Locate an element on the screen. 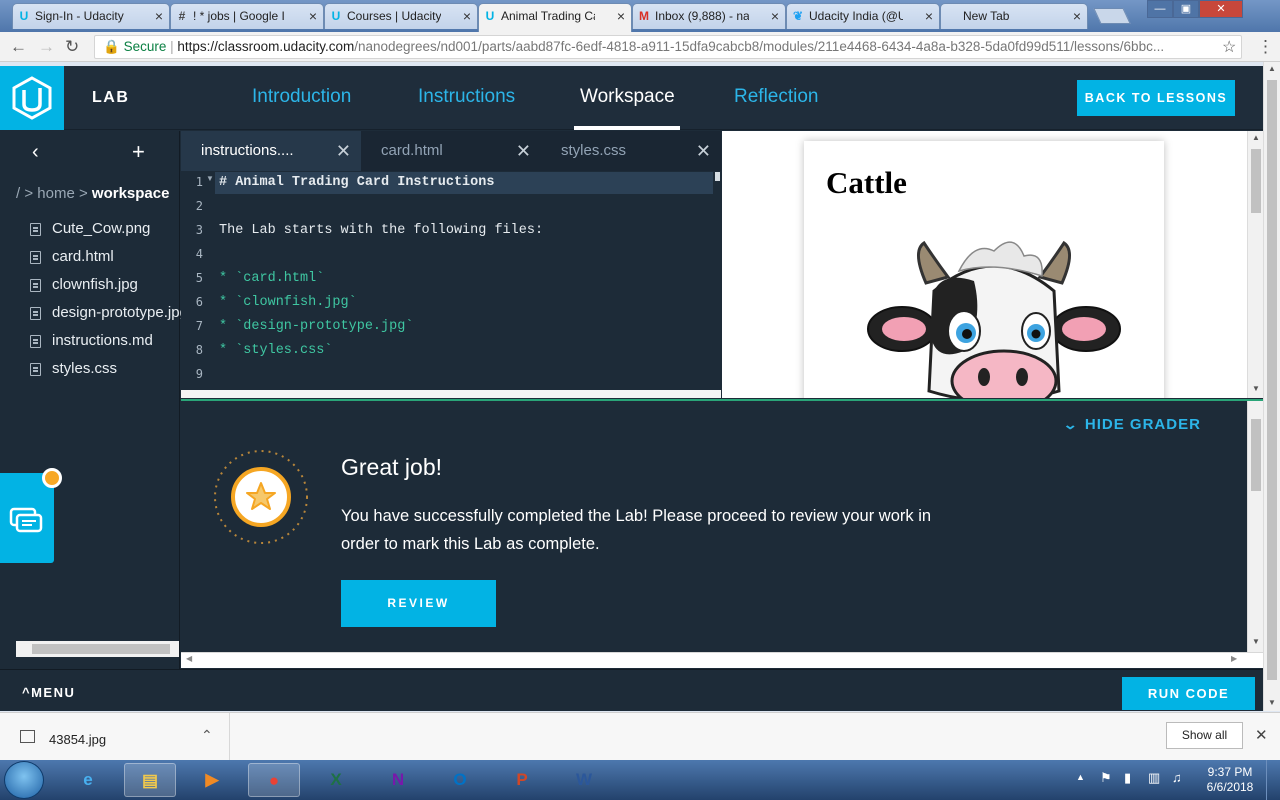 Image resolution: width=1280 pixels, height=800 pixels. media-player-icon: ▶ is located at coordinates (212, 780).